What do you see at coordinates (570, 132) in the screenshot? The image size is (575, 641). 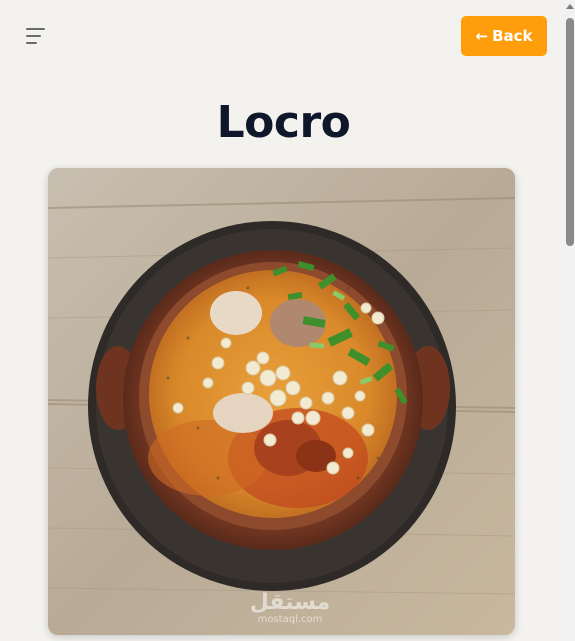 I see `scrollbar-thumb` at bounding box center [570, 132].